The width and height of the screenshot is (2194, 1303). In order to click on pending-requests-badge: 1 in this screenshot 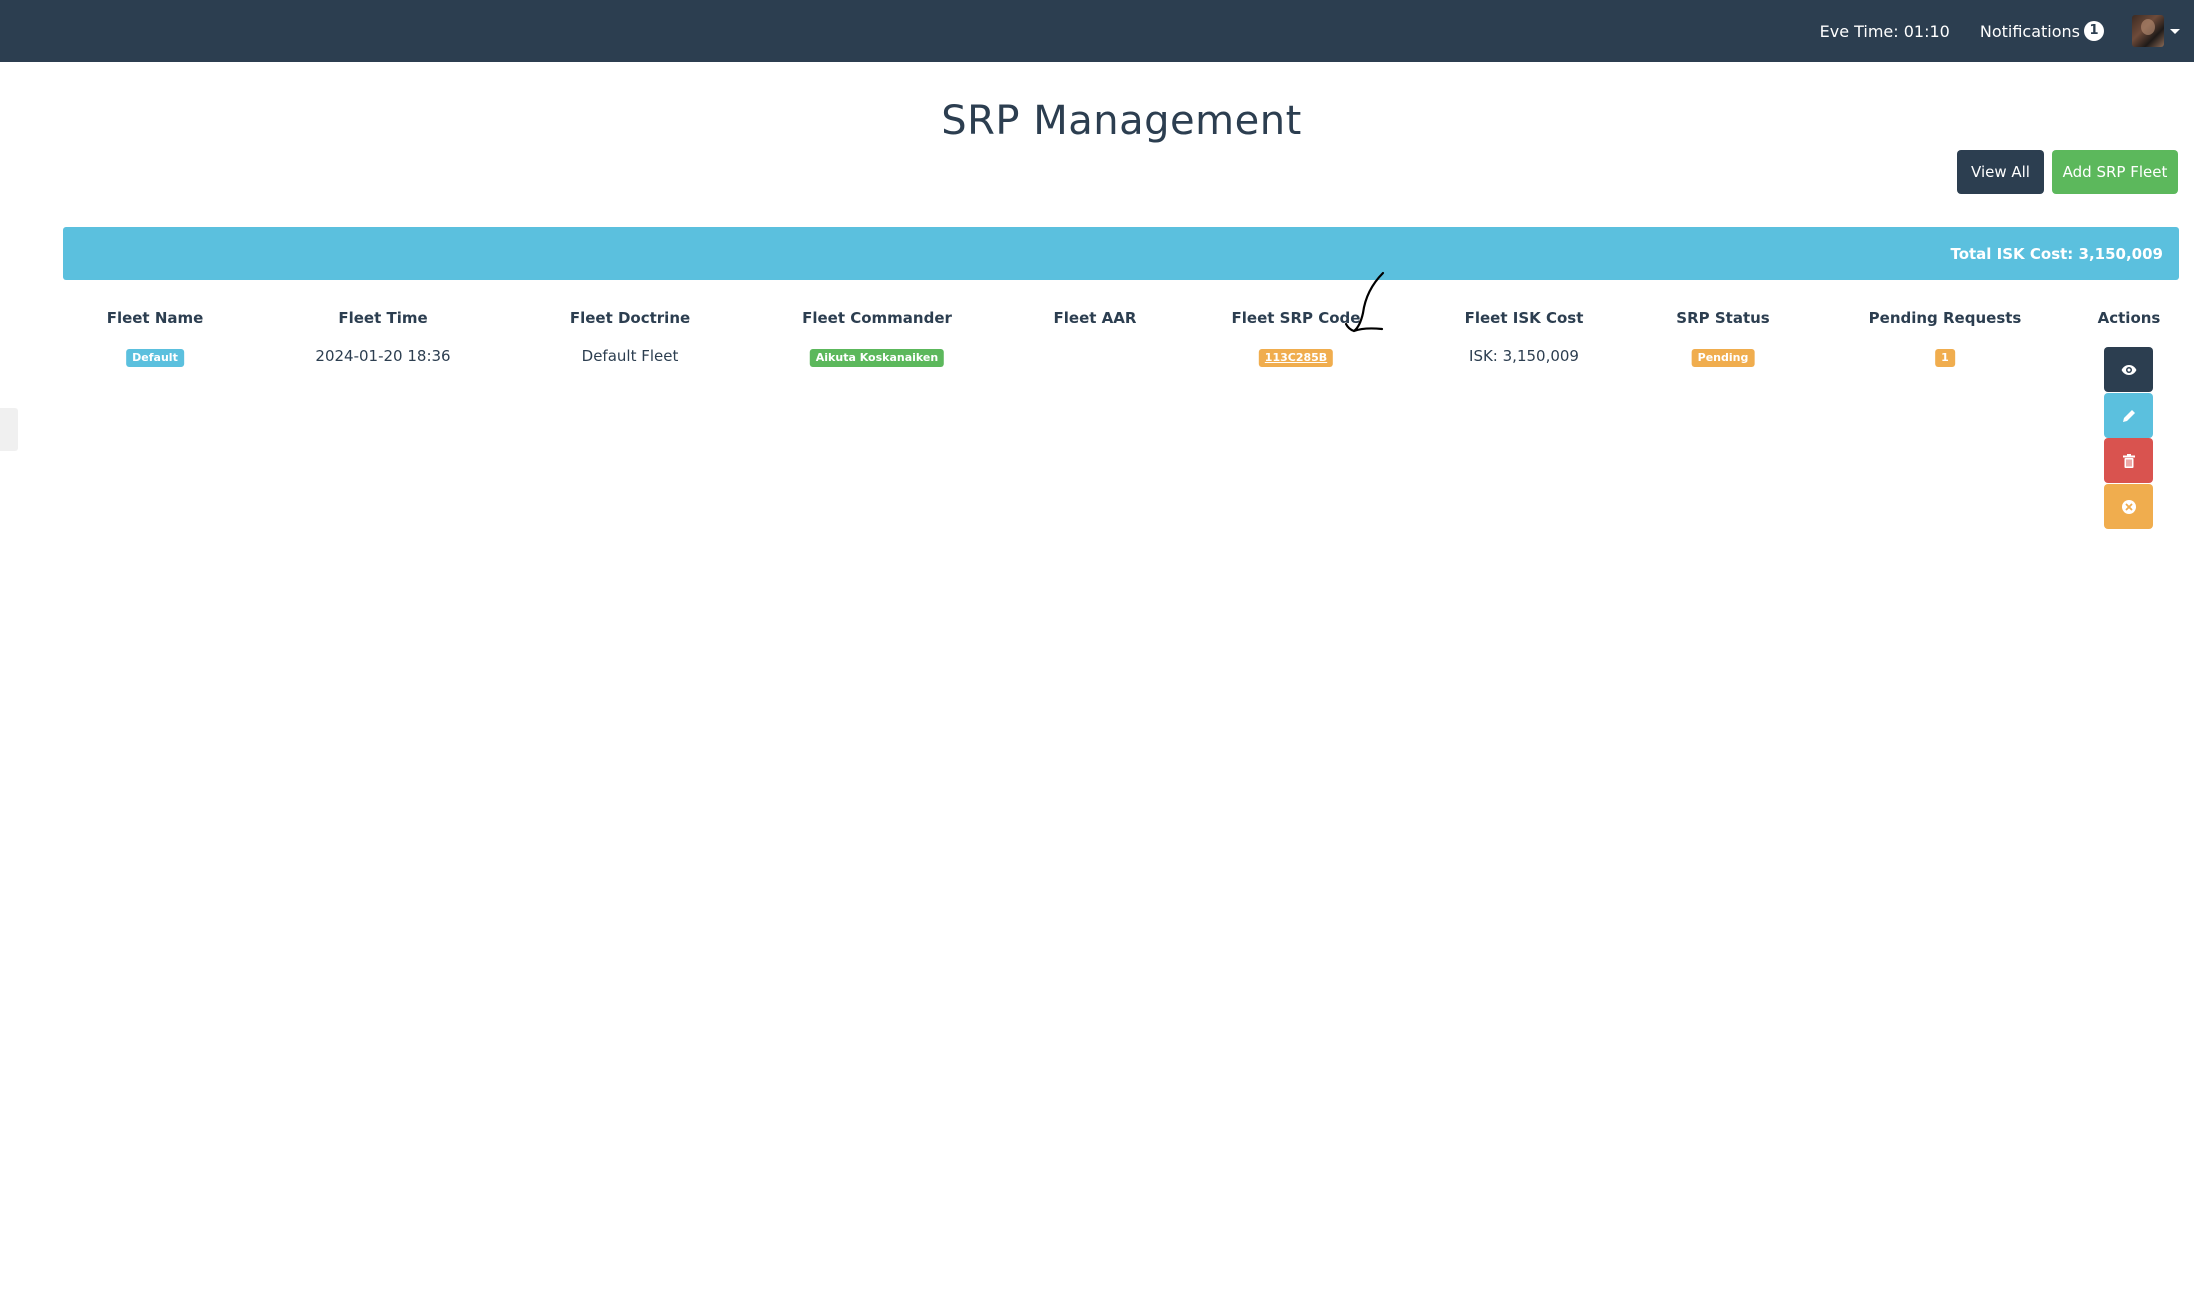, I will do `click(1945, 358)`.